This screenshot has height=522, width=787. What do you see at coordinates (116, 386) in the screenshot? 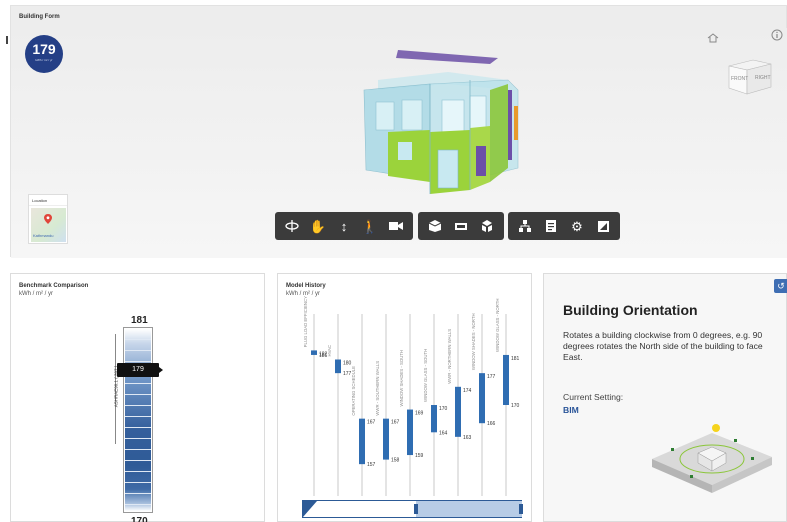
I see `benchmark-axis-label: ASHRAE90.1 ( 397 )` at bounding box center [116, 386].